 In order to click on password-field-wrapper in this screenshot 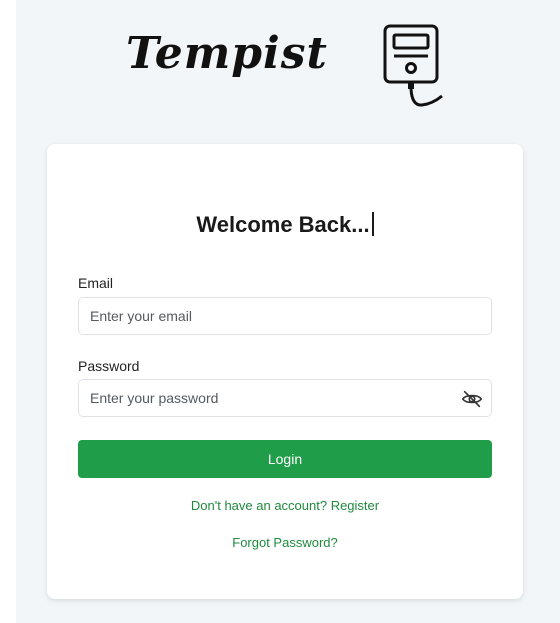, I will do `click(285, 398)`.